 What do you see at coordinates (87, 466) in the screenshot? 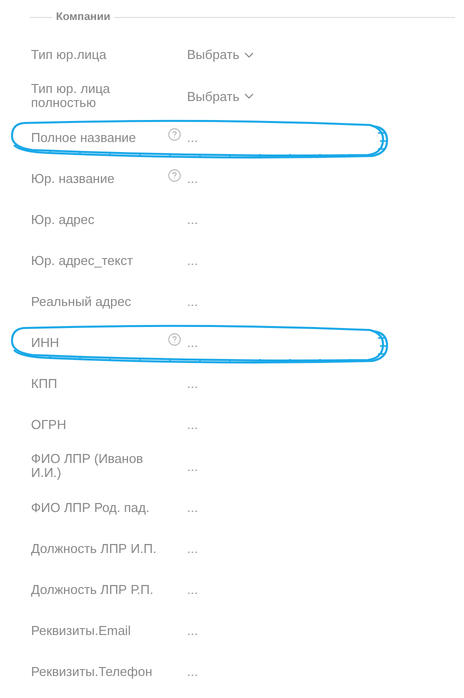
I see `field-label: ФИО ЛПР (Иванов И.И.)` at bounding box center [87, 466].